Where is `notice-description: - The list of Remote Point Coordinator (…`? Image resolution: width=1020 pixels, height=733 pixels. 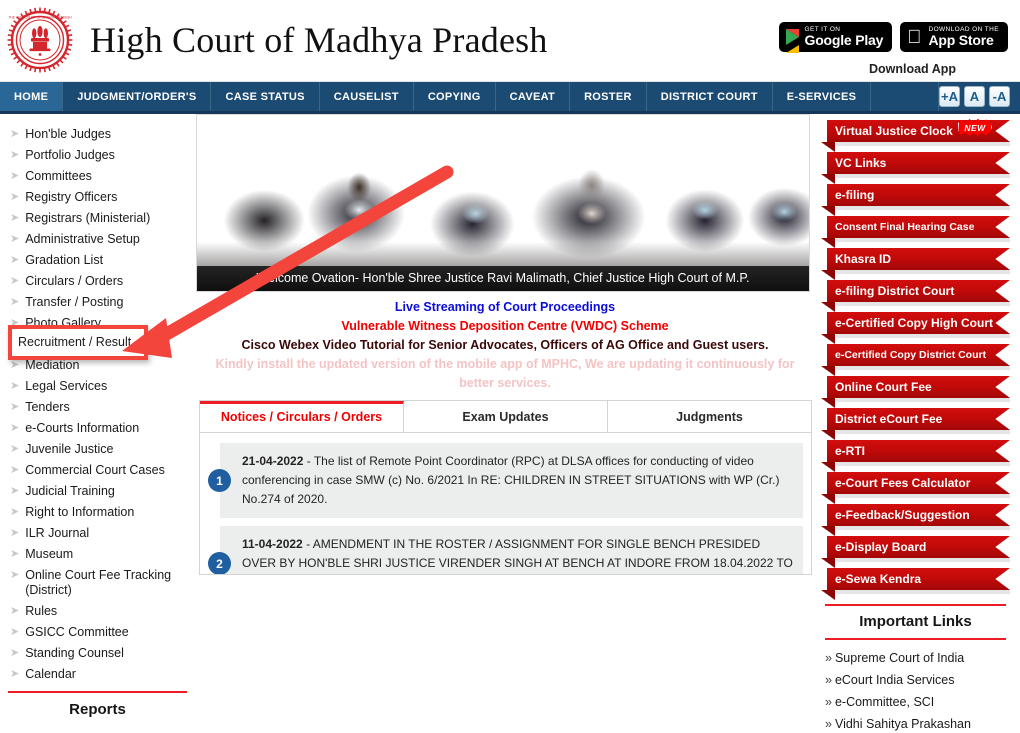 notice-description: - The list of Remote Point Coordinator (… is located at coordinates (511, 480).